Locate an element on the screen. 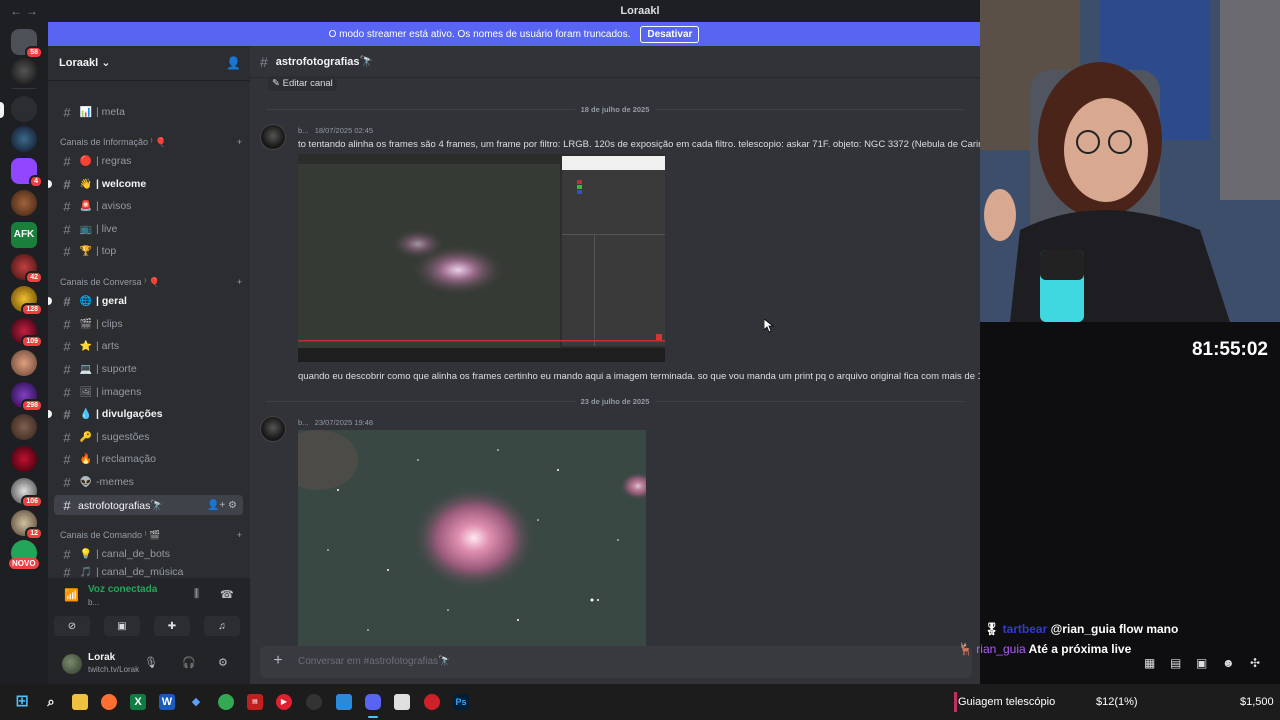 This screenshot has width=1280, height=720. settings-gear-icon: ⚙ is located at coordinates (223, 662).